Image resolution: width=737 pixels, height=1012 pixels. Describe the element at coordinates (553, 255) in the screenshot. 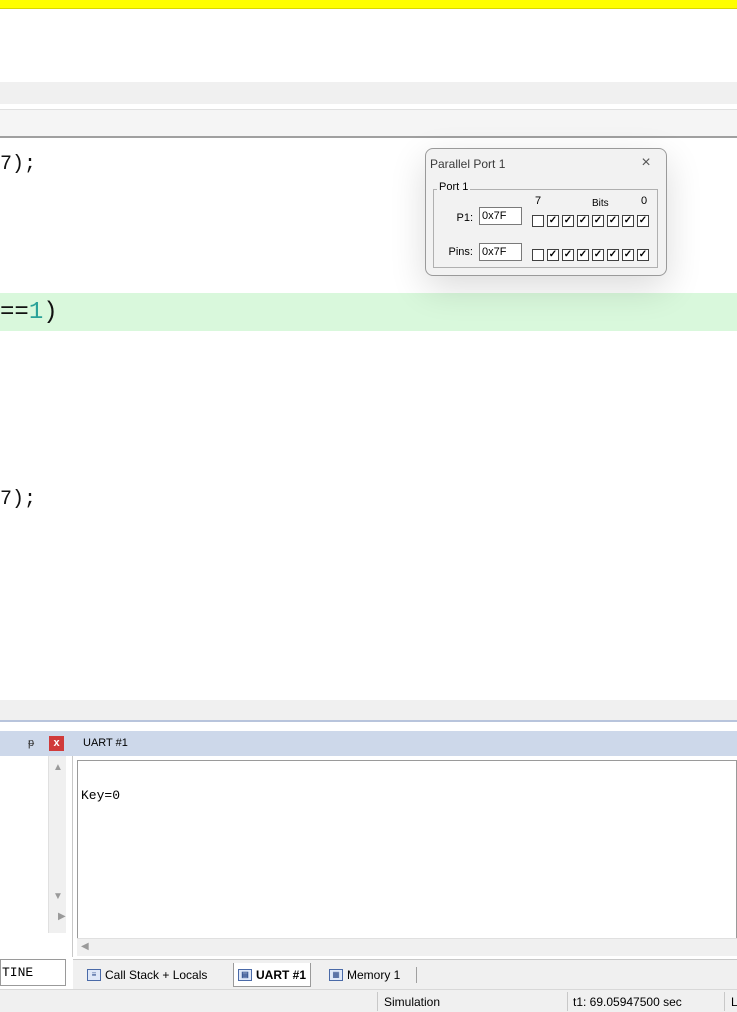

I see `pins-bit-6-checkbox: ✓` at that location.